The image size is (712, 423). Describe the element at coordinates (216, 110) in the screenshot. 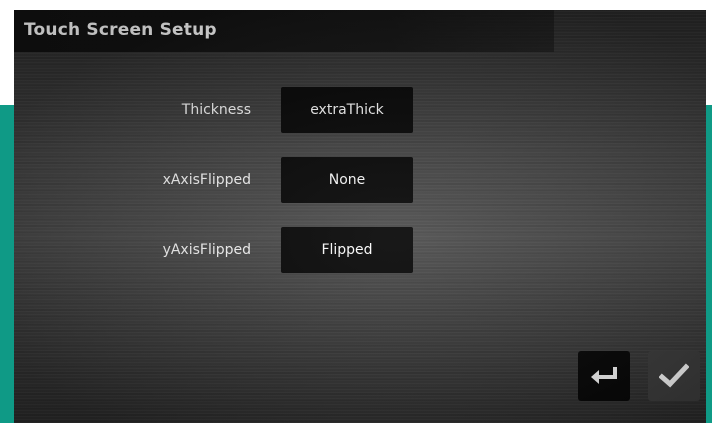

I see `setting-label-thickness: Thickness` at that location.